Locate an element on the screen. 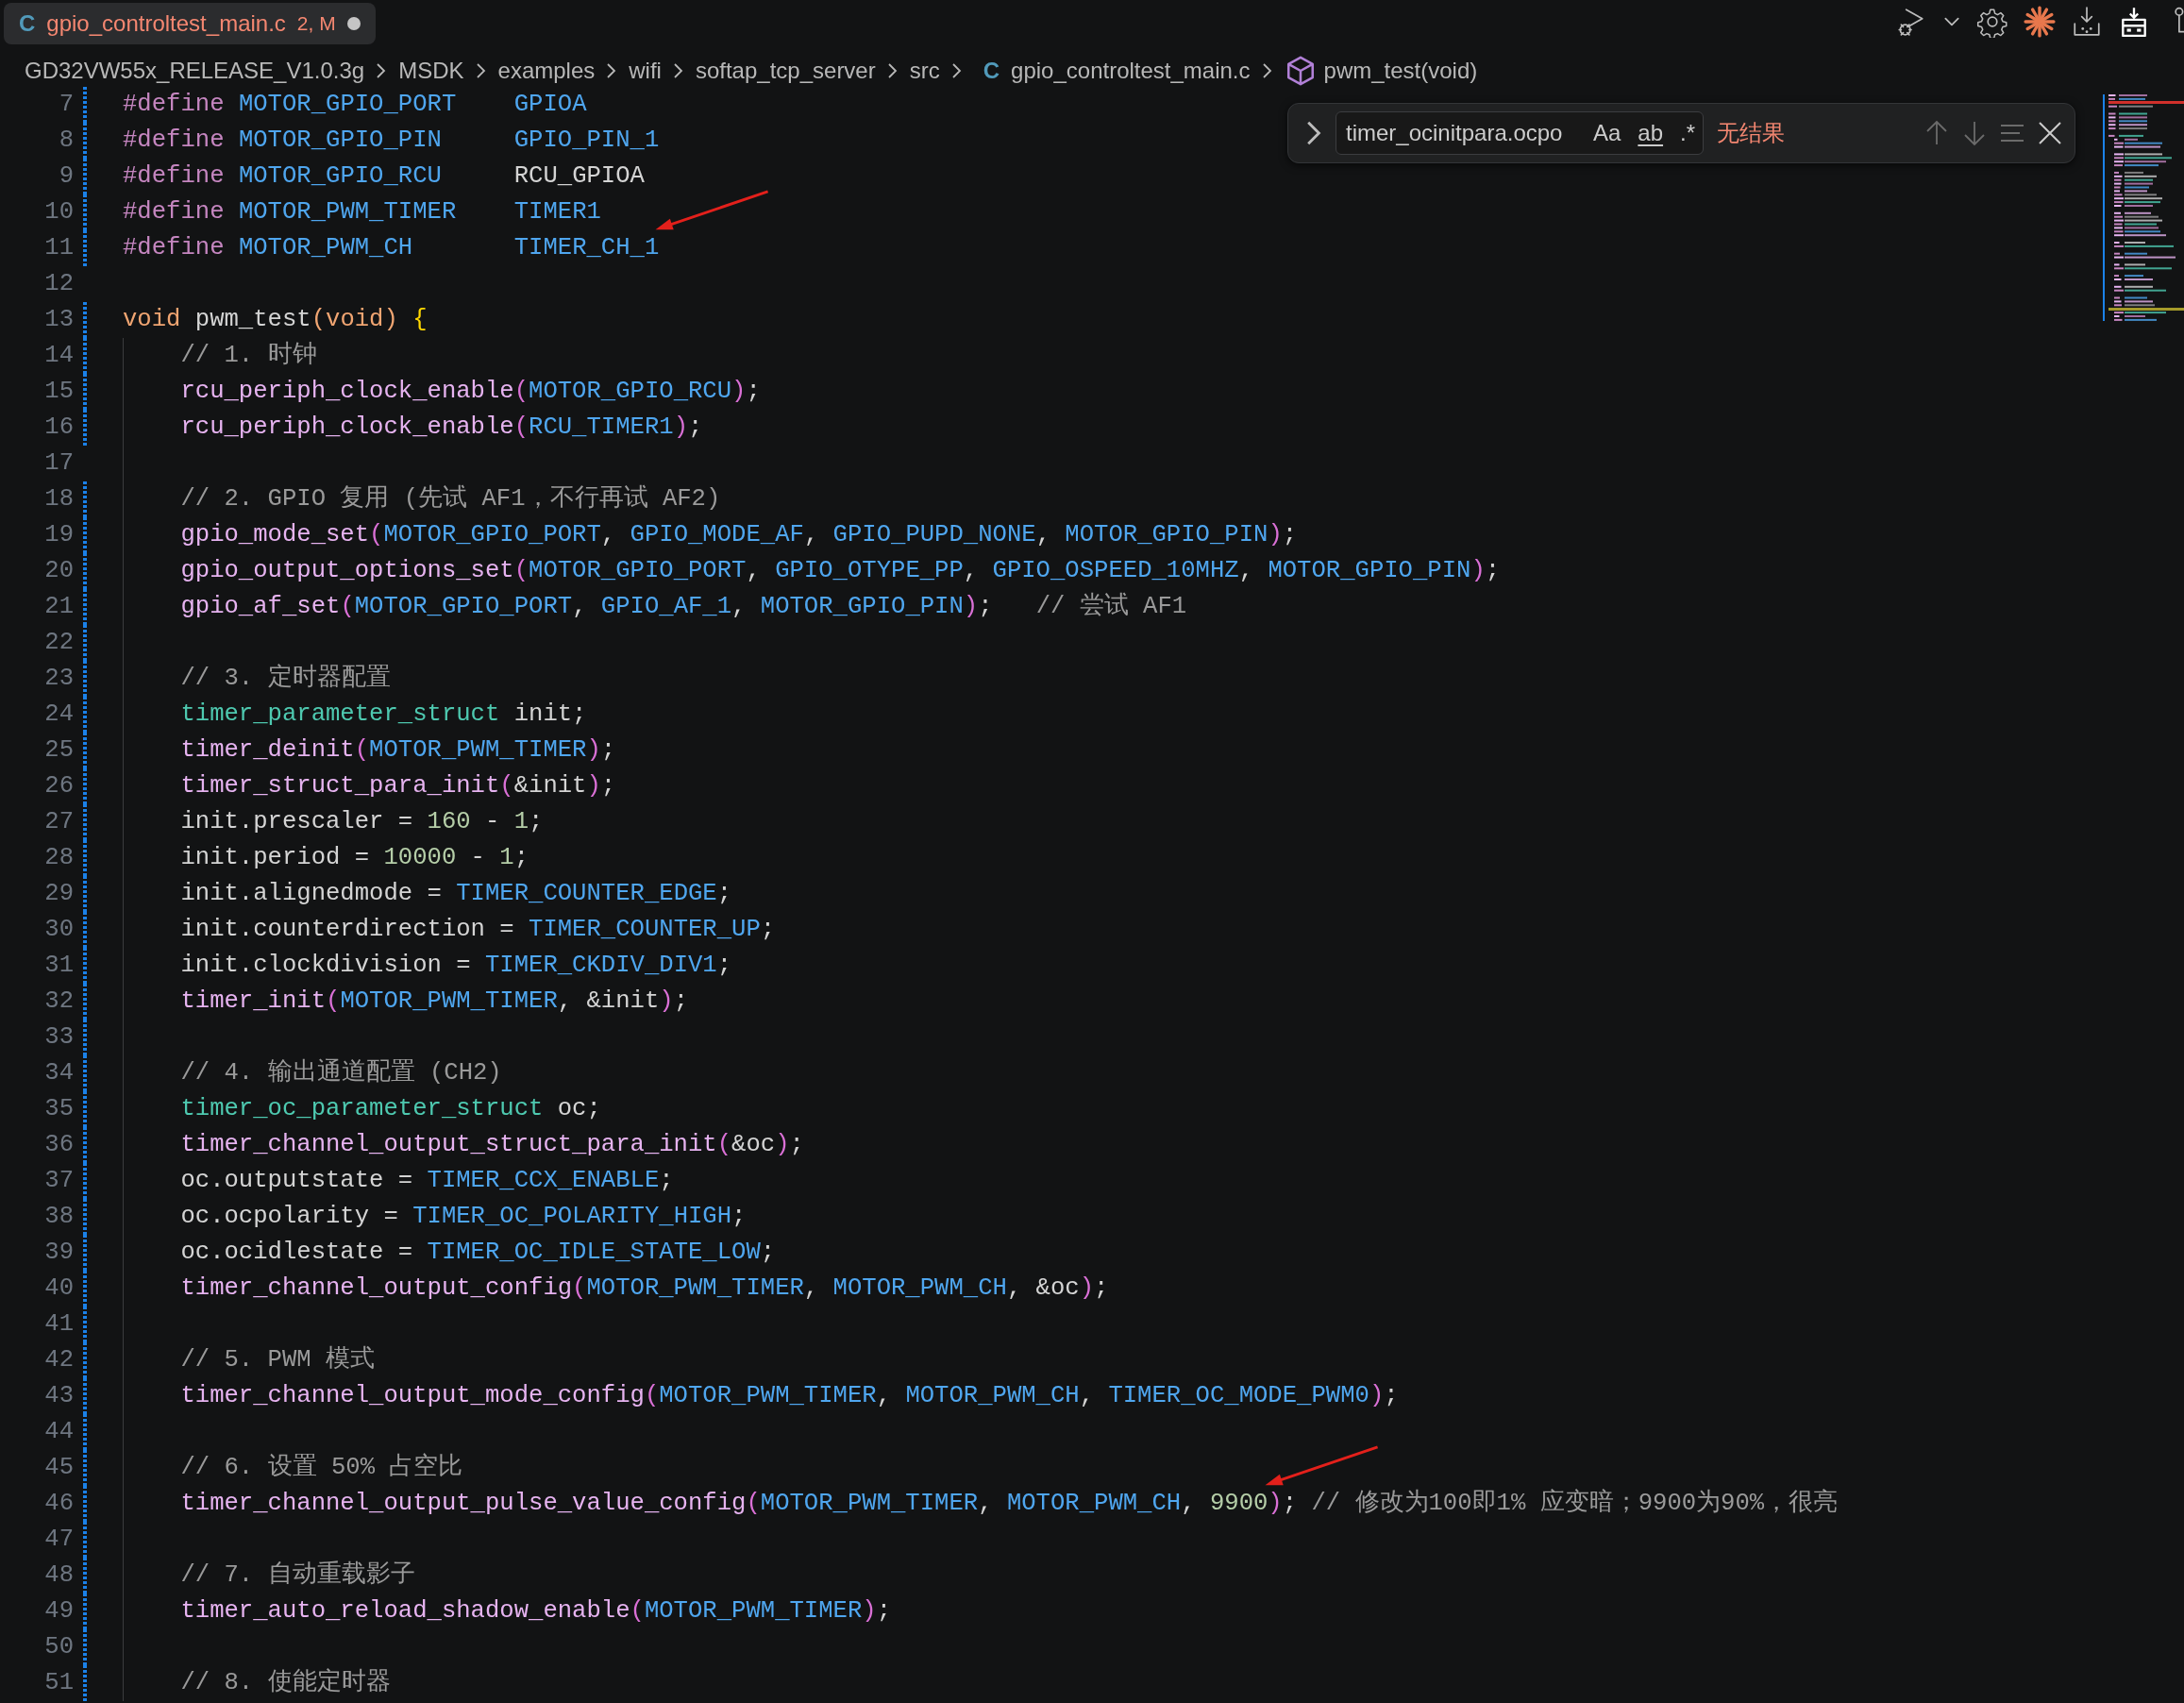 The width and height of the screenshot is (2184, 1703). line-number: 39 is located at coordinates (58, 1253).